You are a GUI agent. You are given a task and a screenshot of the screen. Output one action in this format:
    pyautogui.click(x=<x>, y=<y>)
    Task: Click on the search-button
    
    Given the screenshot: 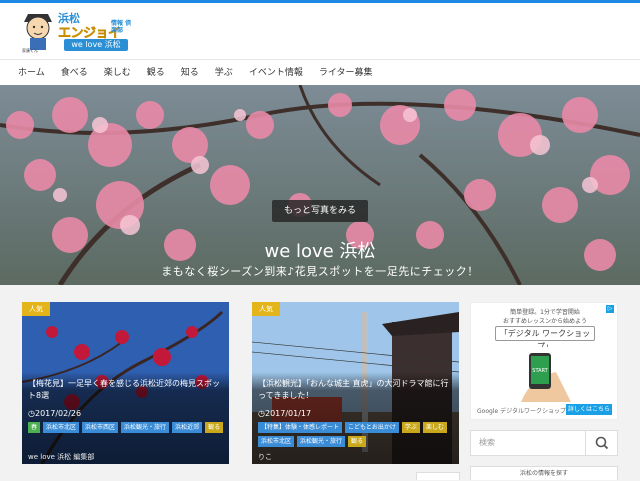 What is the action you would take?
    pyautogui.click(x=601, y=443)
    